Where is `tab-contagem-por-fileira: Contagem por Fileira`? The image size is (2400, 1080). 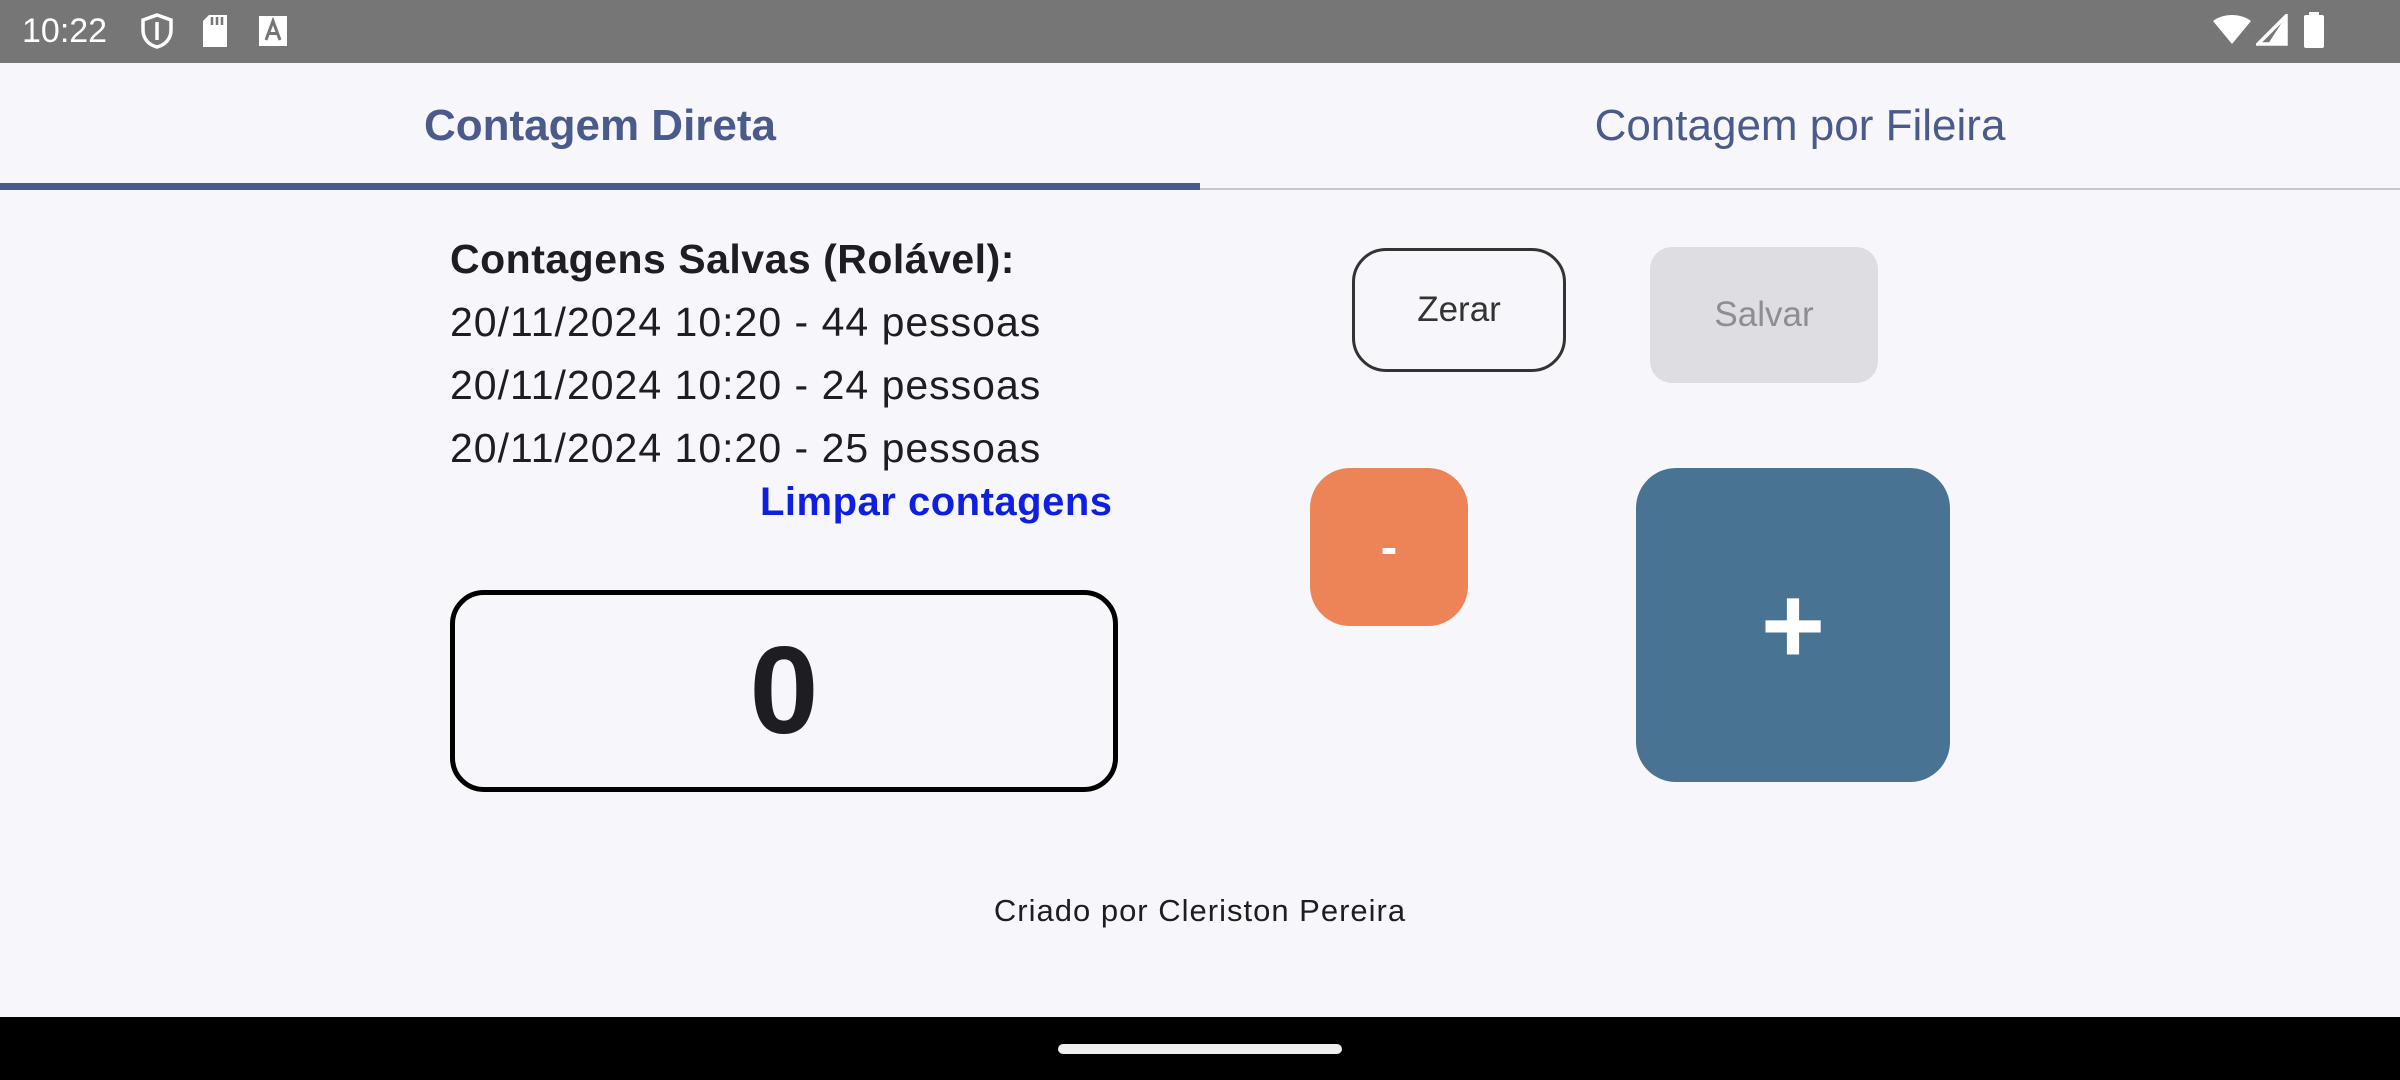 tab-contagem-por-fileira: Contagem por Fileira is located at coordinates (1800, 125).